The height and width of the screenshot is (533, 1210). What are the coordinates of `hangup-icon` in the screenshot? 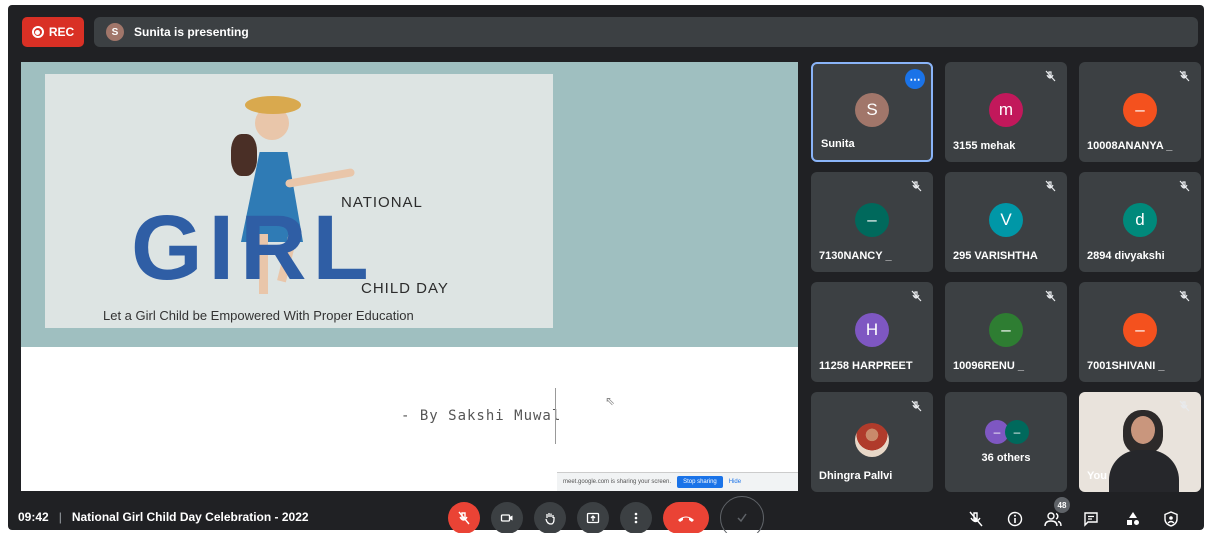 It's located at (686, 519).